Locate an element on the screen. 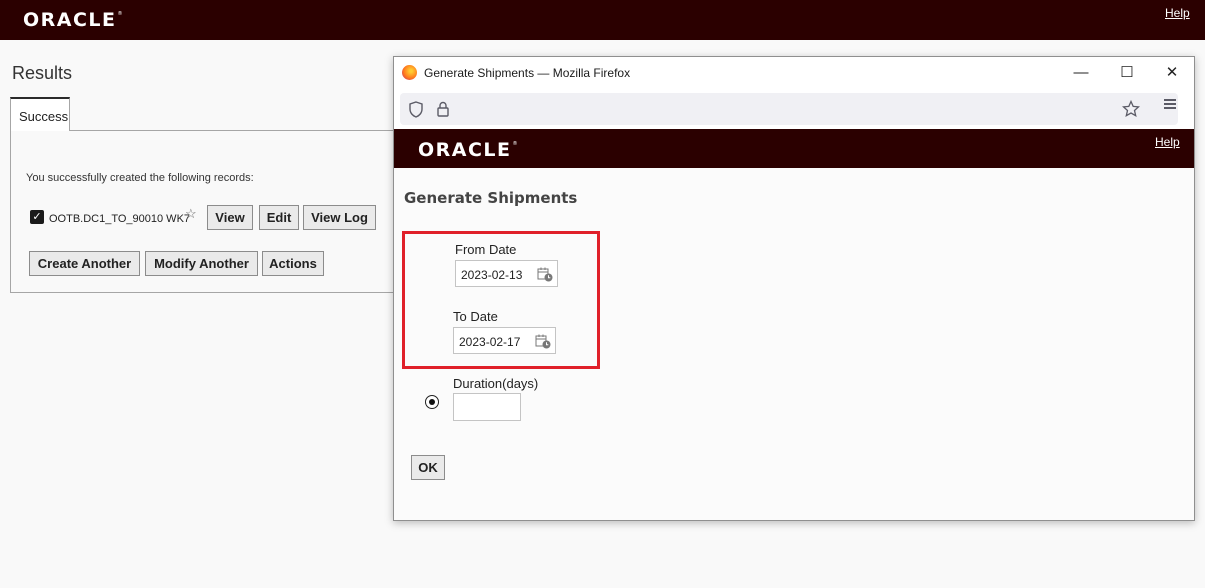 This screenshot has height=588, width=1205. to-date-field is located at coordinates (504, 340).